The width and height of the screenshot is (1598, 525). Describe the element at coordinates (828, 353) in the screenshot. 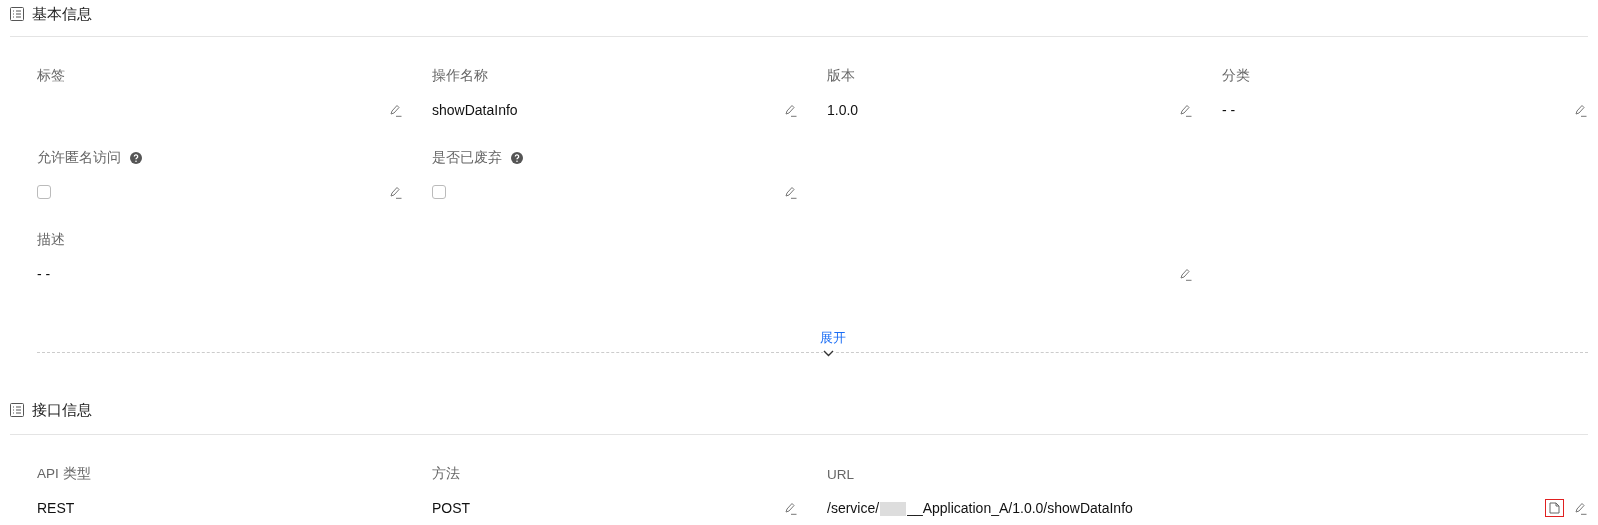

I see `chevron-down-icon` at that location.